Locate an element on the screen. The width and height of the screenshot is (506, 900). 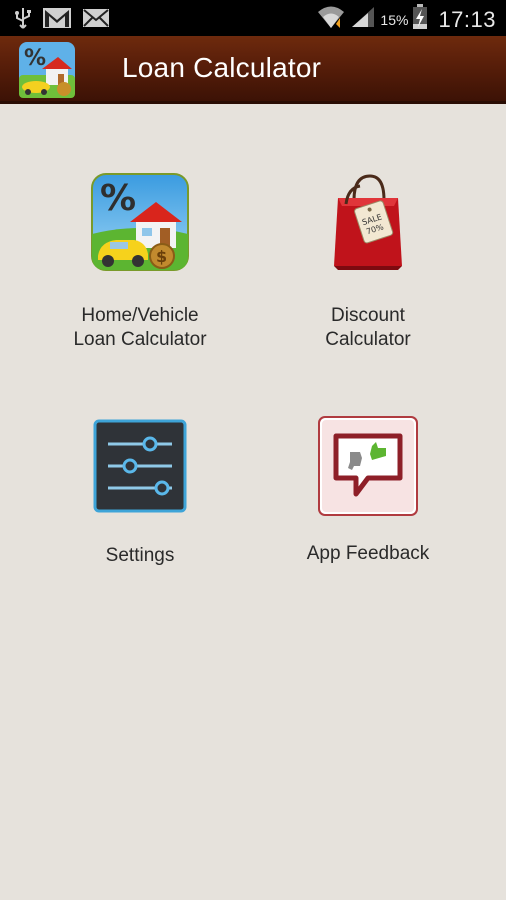
battery-charging-icon is located at coordinates (420, 19).